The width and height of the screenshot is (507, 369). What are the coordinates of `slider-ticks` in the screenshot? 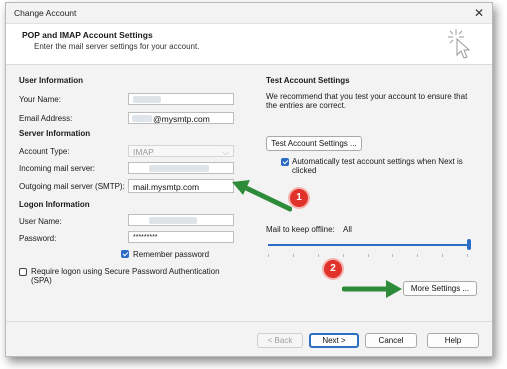 It's located at (368, 255).